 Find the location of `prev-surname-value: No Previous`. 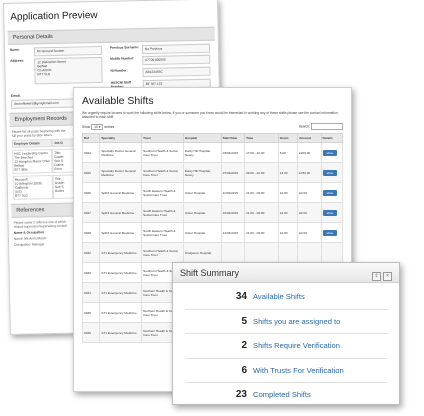

prev-surname-value: No Previous is located at coordinates (176, 49).